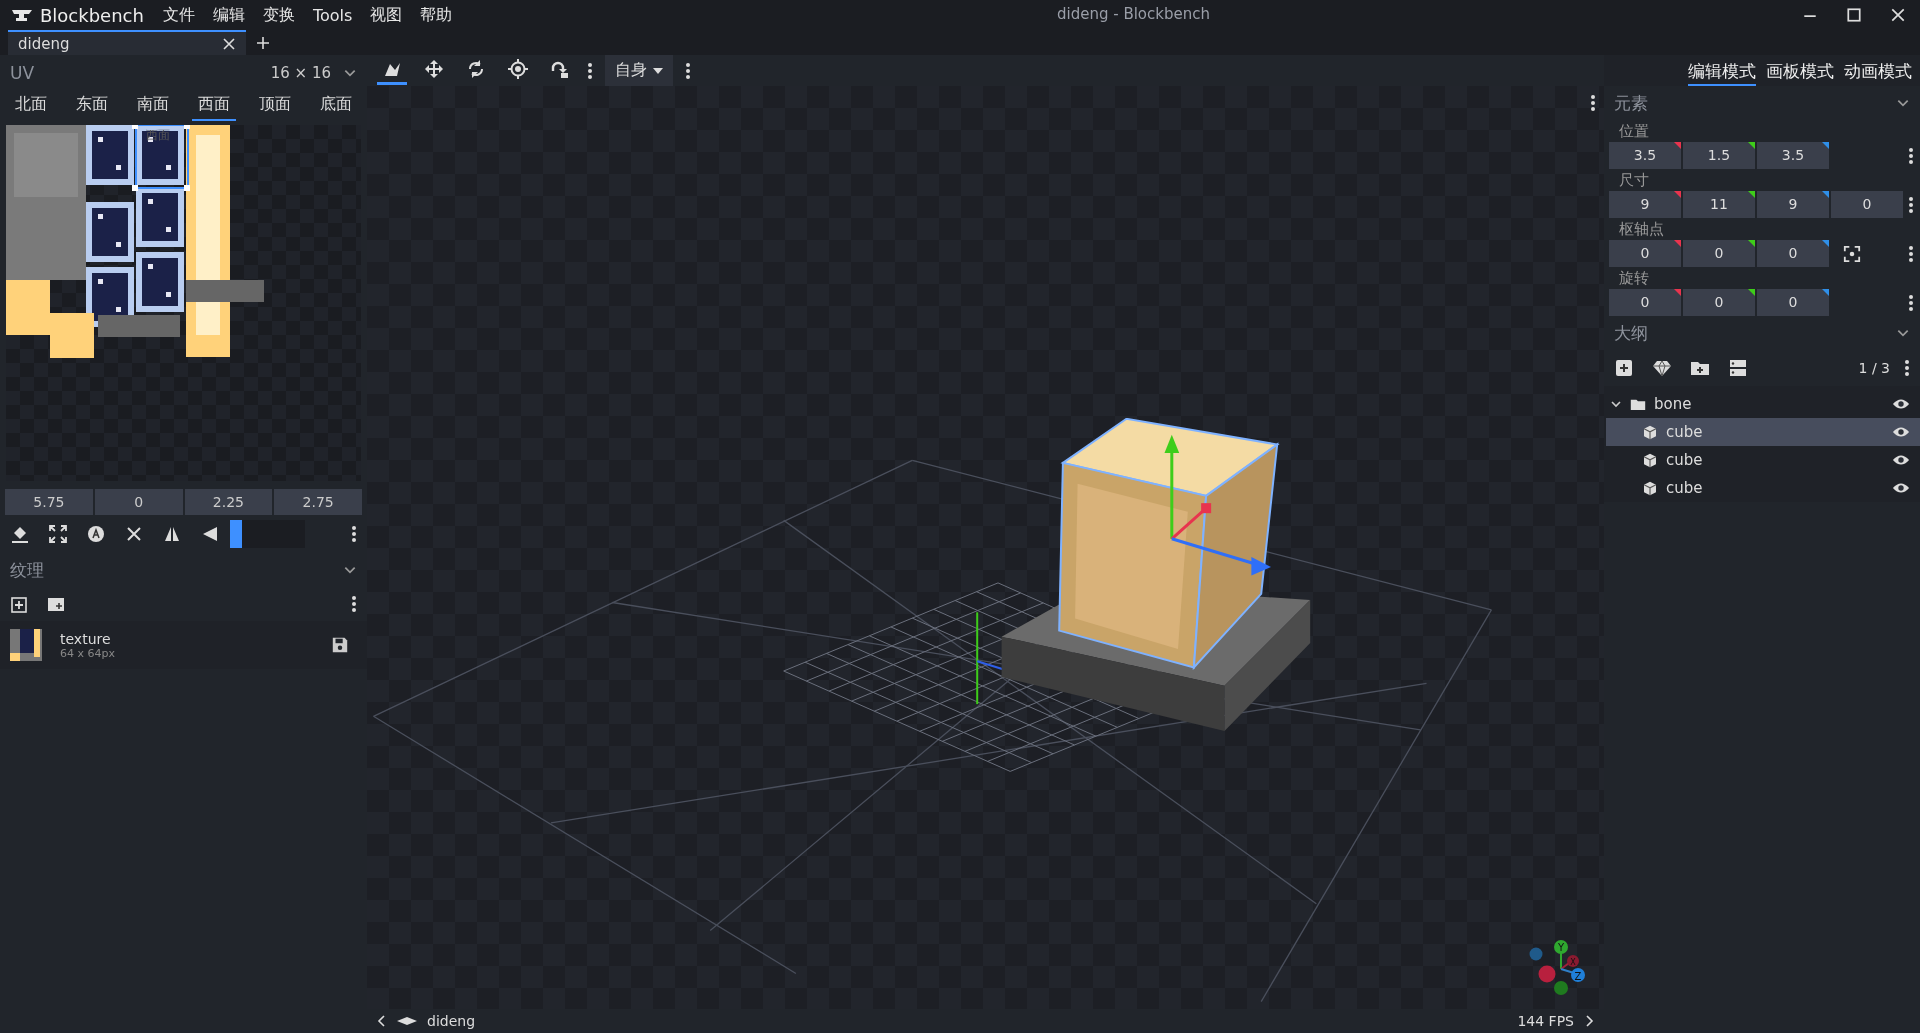 Image resolution: width=1920 pixels, height=1033 pixels. I want to click on project-name: dideng, so click(451, 1021).